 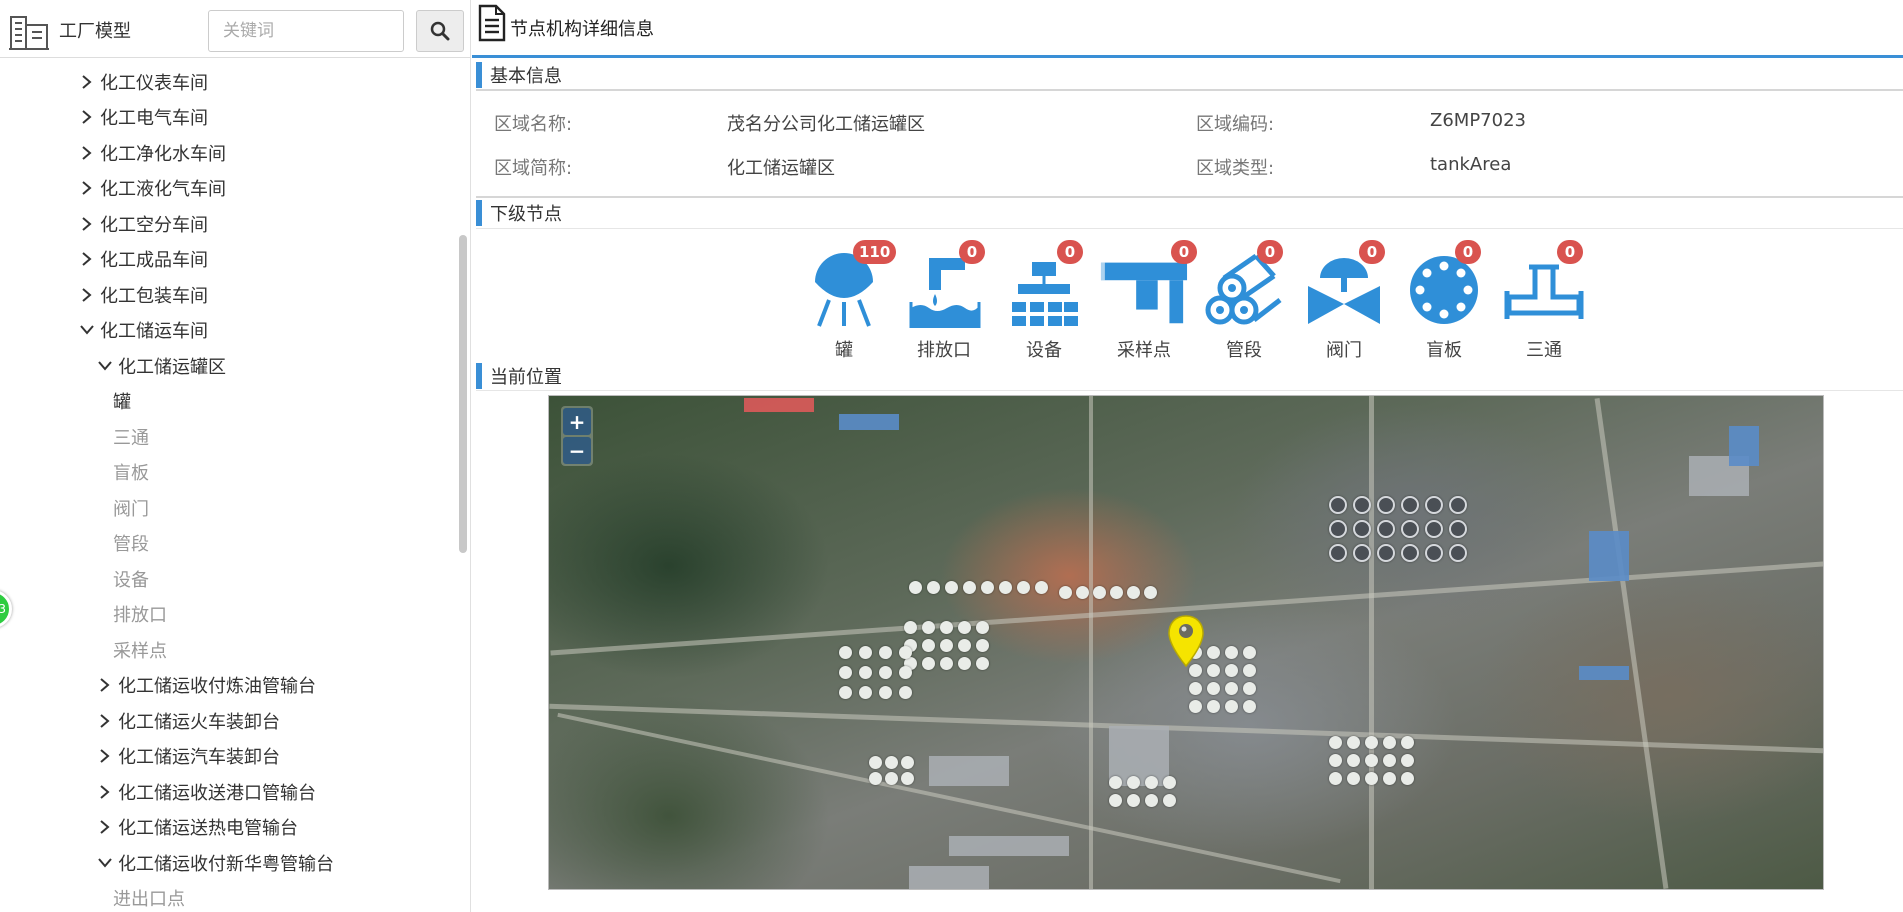 What do you see at coordinates (154, 225) in the screenshot?
I see `tree-item-label: 化工空分车间` at bounding box center [154, 225].